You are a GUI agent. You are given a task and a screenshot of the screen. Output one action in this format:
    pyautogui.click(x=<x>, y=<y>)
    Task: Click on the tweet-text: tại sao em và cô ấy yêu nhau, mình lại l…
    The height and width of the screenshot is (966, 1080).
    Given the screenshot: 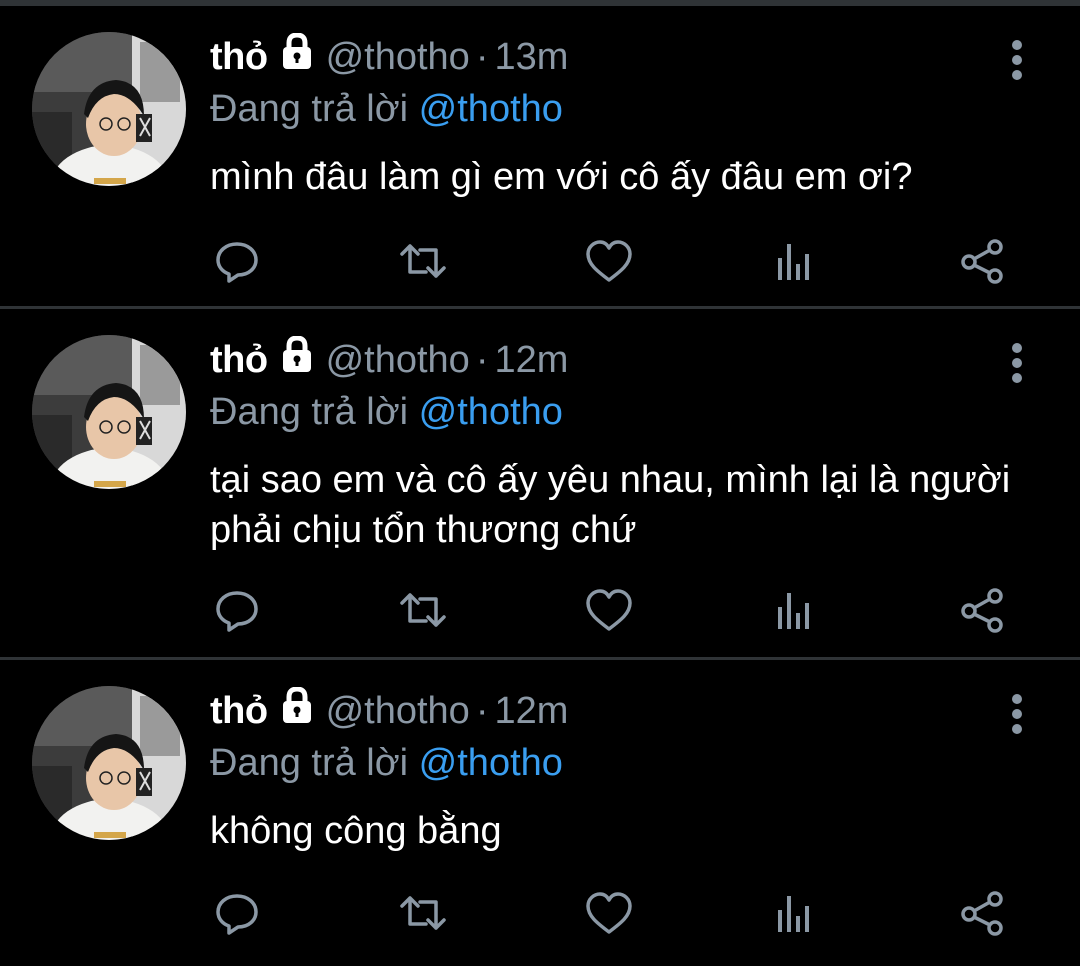 What is the action you would take?
    pyautogui.click(x=610, y=505)
    